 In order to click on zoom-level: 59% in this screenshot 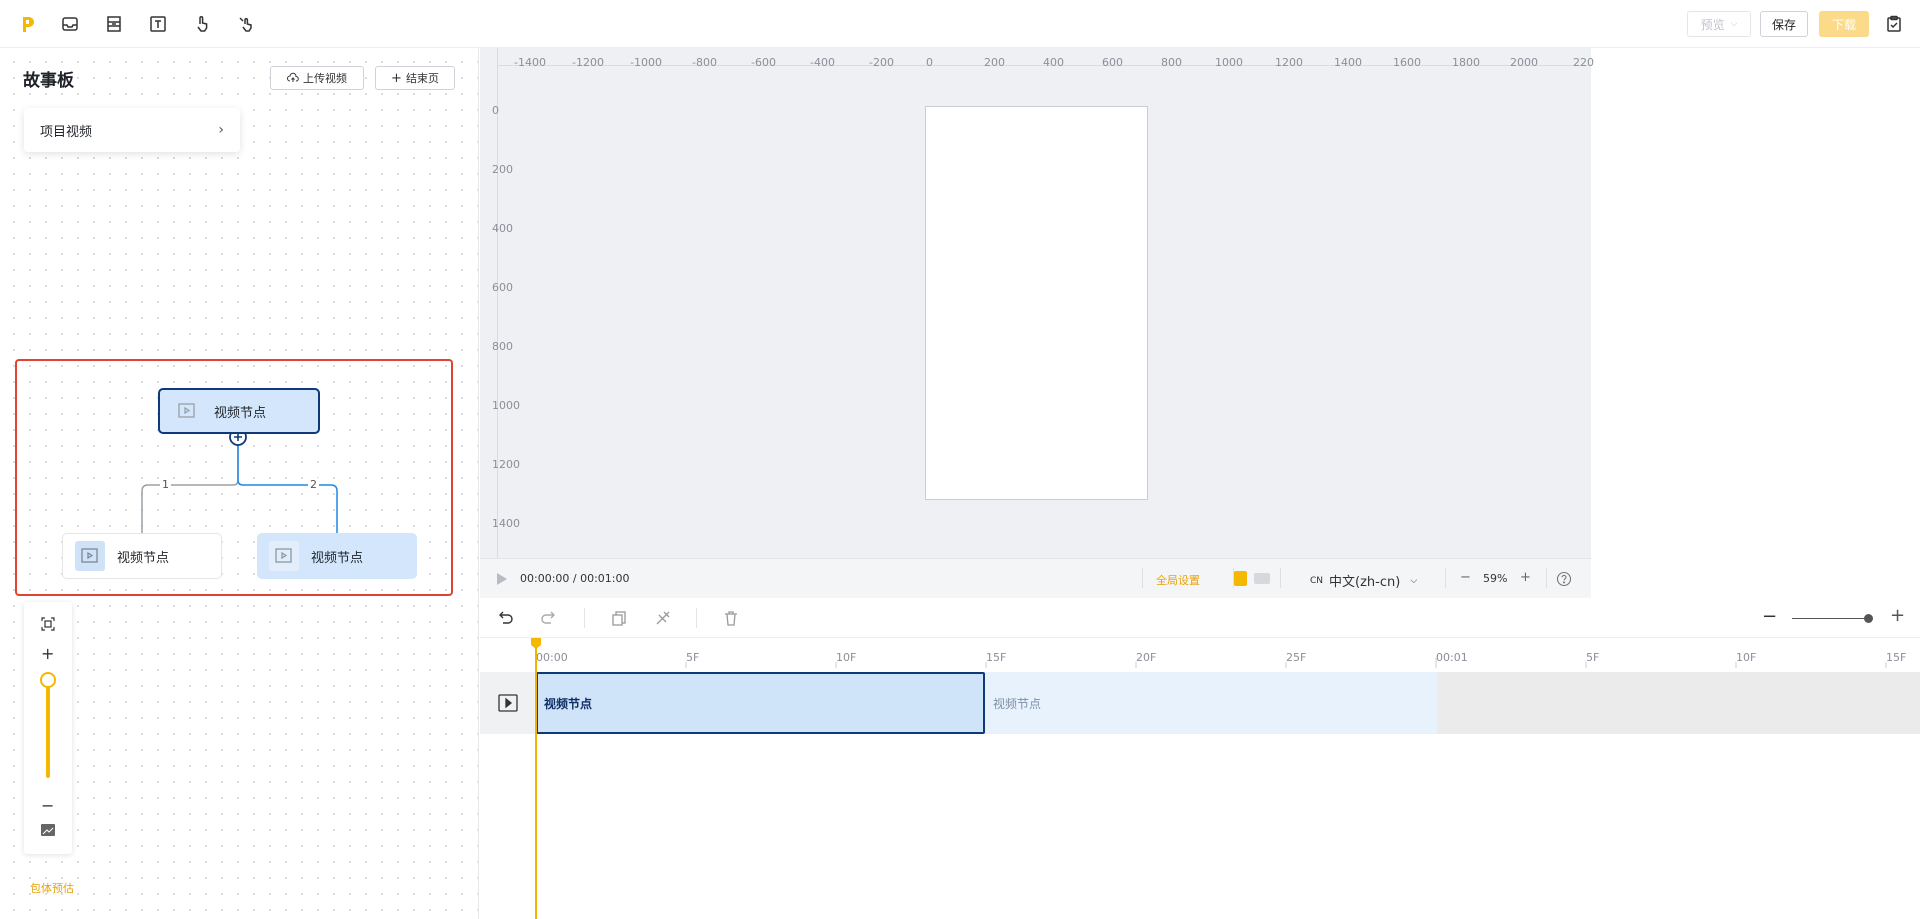, I will do `click(1495, 578)`.